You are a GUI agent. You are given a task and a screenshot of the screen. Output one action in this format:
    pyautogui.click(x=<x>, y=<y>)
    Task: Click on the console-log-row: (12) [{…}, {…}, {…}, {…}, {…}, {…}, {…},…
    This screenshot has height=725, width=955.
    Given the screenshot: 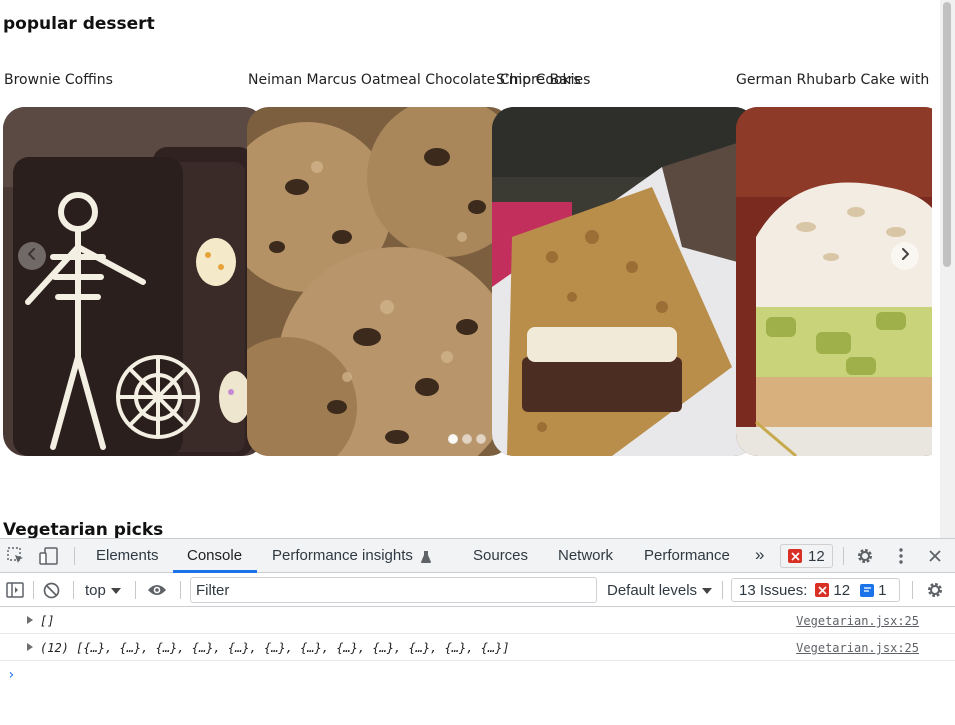 What is the action you would take?
    pyautogui.click(x=477, y=647)
    